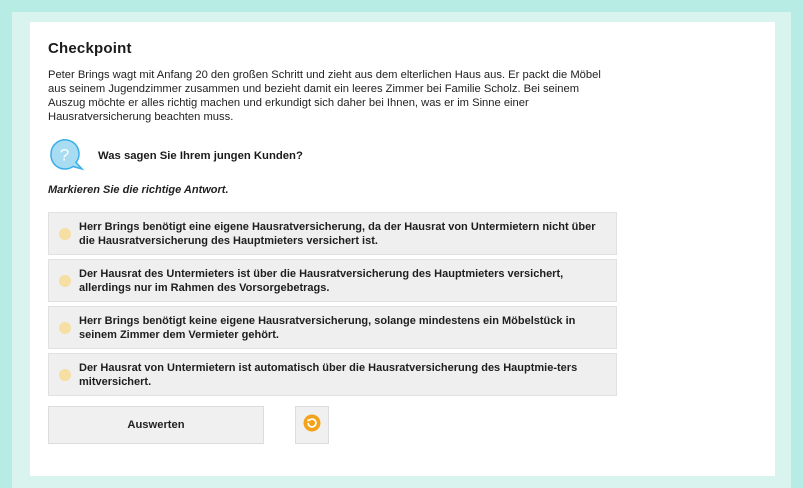 Image resolution: width=803 pixels, height=488 pixels. What do you see at coordinates (402, 425) in the screenshot?
I see `action-row: Auswerten` at bounding box center [402, 425].